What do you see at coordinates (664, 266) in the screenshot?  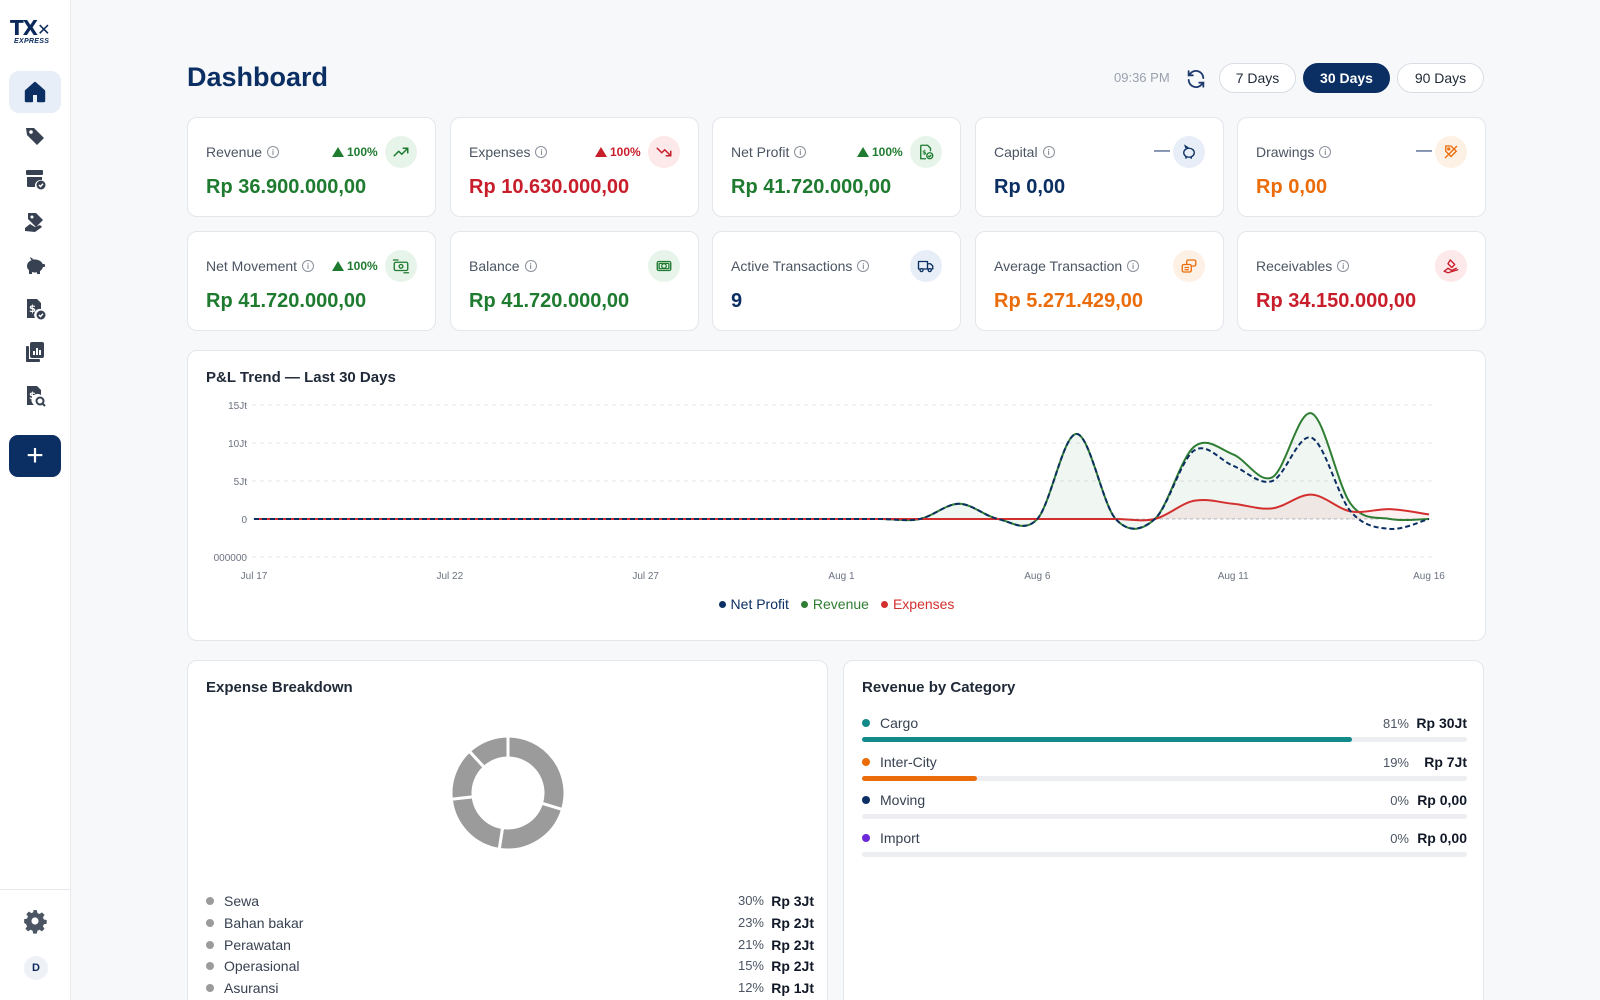 I see `banknote-icon` at bounding box center [664, 266].